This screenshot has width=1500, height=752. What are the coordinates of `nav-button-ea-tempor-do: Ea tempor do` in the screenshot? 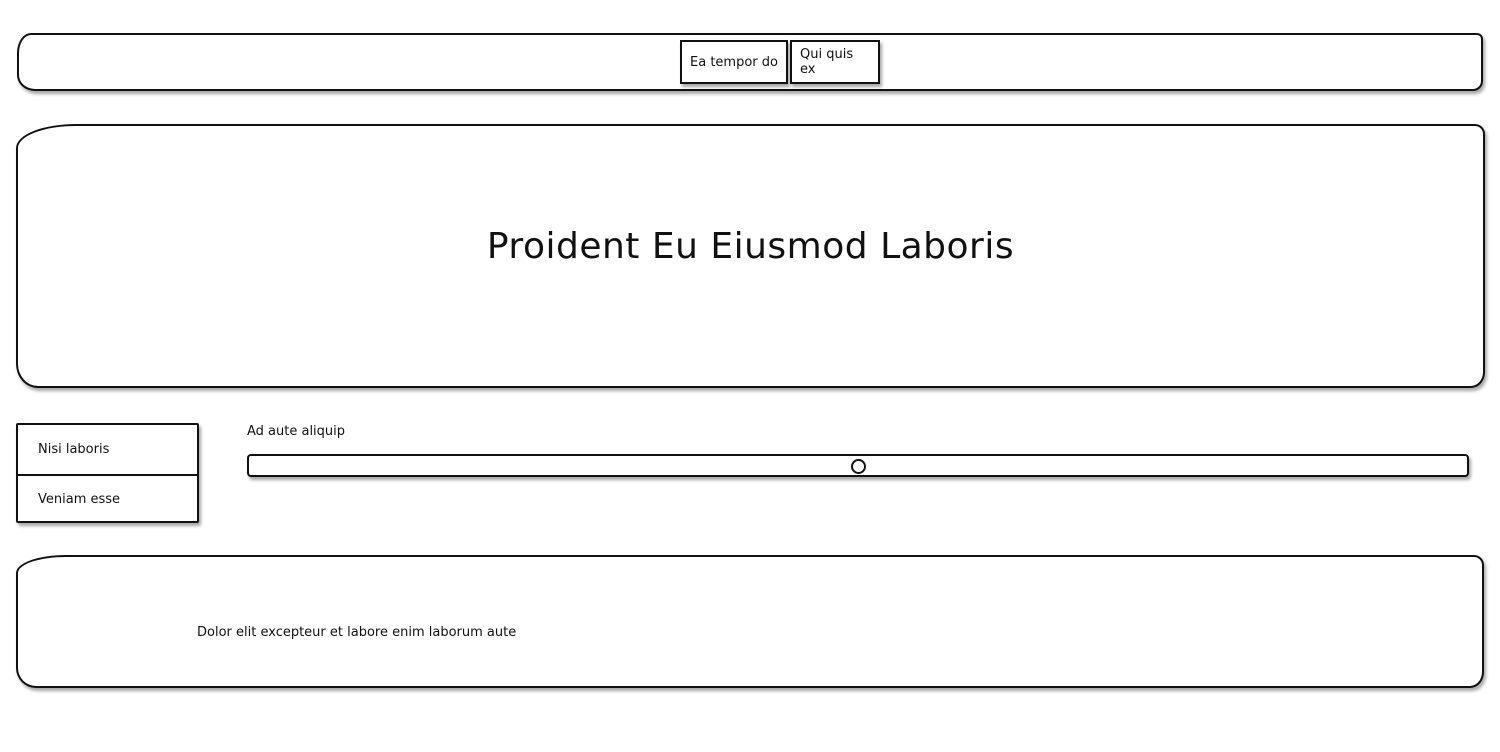 It's located at (734, 62).